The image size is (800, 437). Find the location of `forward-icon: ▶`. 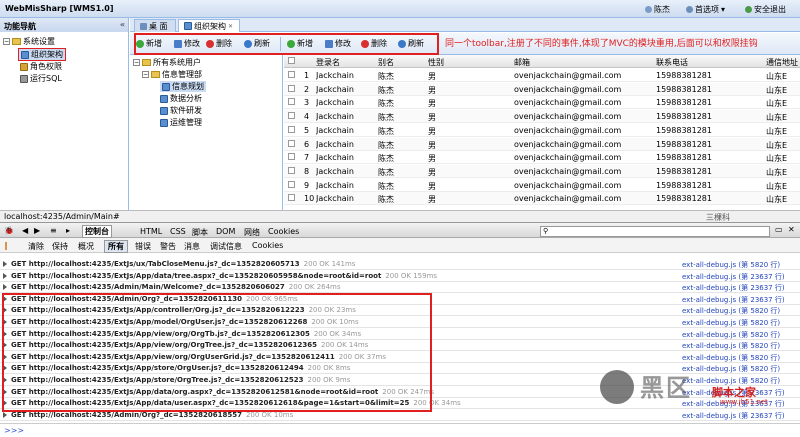

forward-icon: ▶ is located at coordinates (37, 230).